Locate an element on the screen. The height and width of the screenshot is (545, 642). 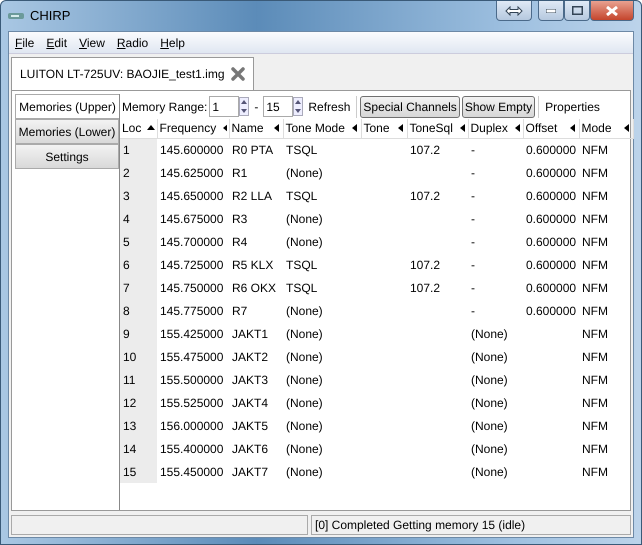
side-tab: Memories (Upper) is located at coordinates (67, 106).